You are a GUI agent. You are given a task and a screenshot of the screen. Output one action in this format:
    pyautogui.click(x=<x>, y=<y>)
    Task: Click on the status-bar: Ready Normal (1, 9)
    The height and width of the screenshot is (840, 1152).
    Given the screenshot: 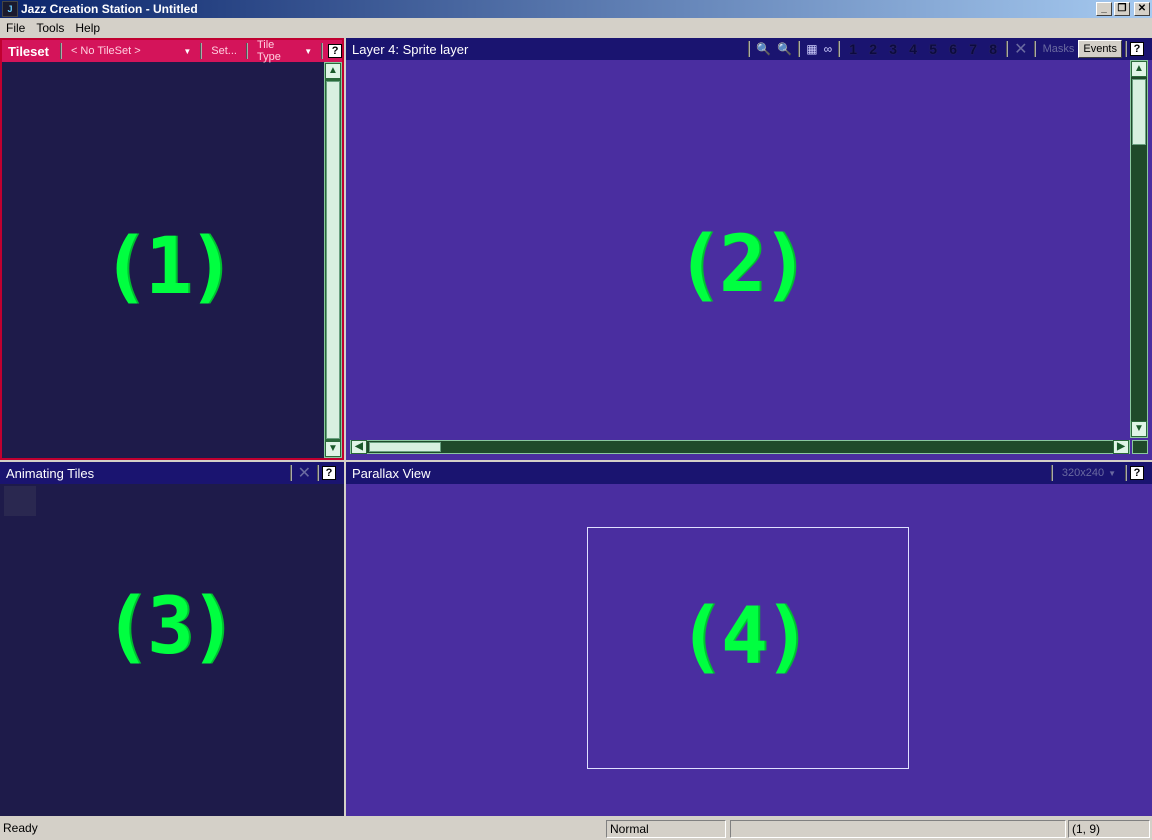 What is the action you would take?
    pyautogui.click(x=576, y=829)
    